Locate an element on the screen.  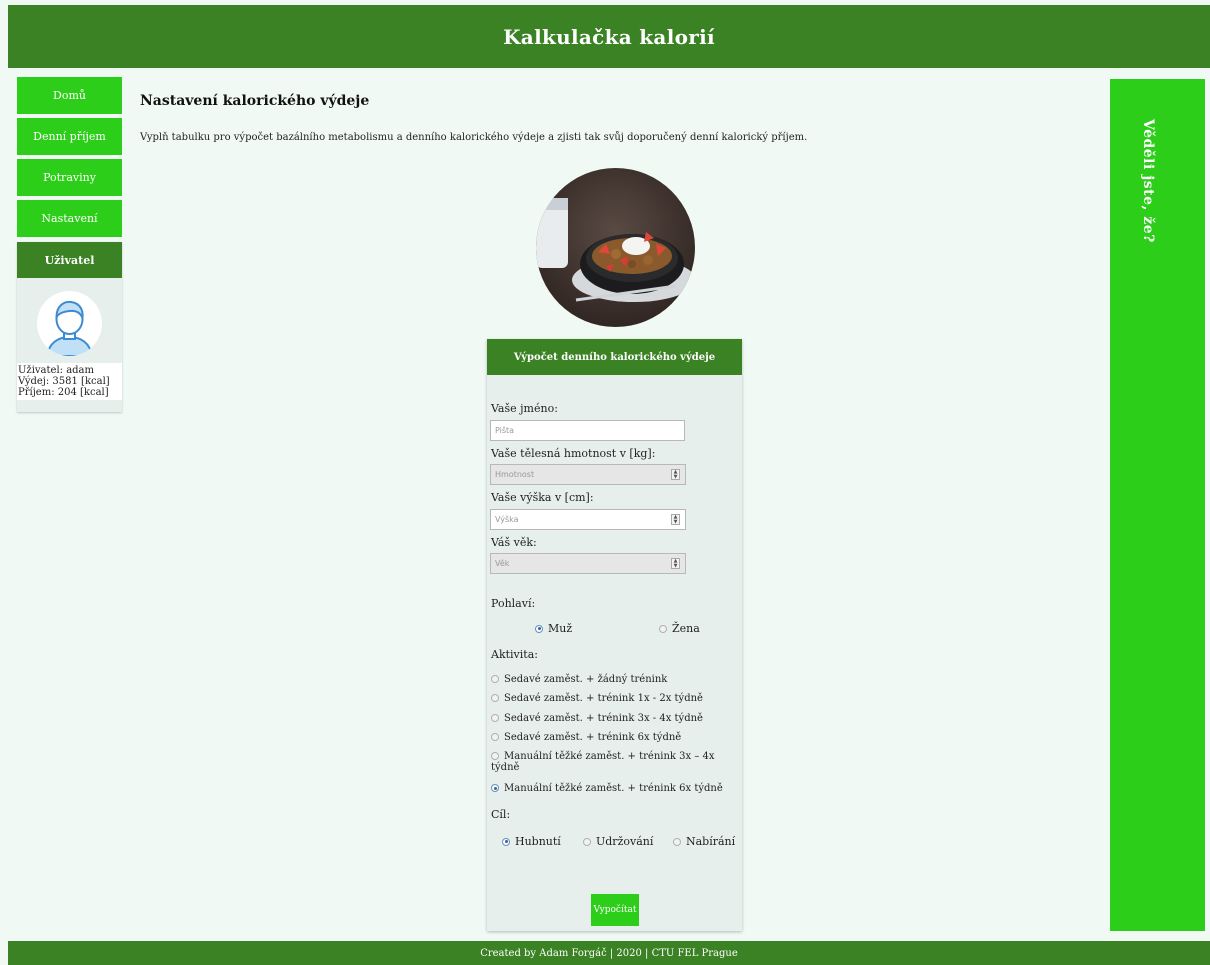
user-expense: Výdej: 3581 [kcal] is located at coordinates (64, 381).